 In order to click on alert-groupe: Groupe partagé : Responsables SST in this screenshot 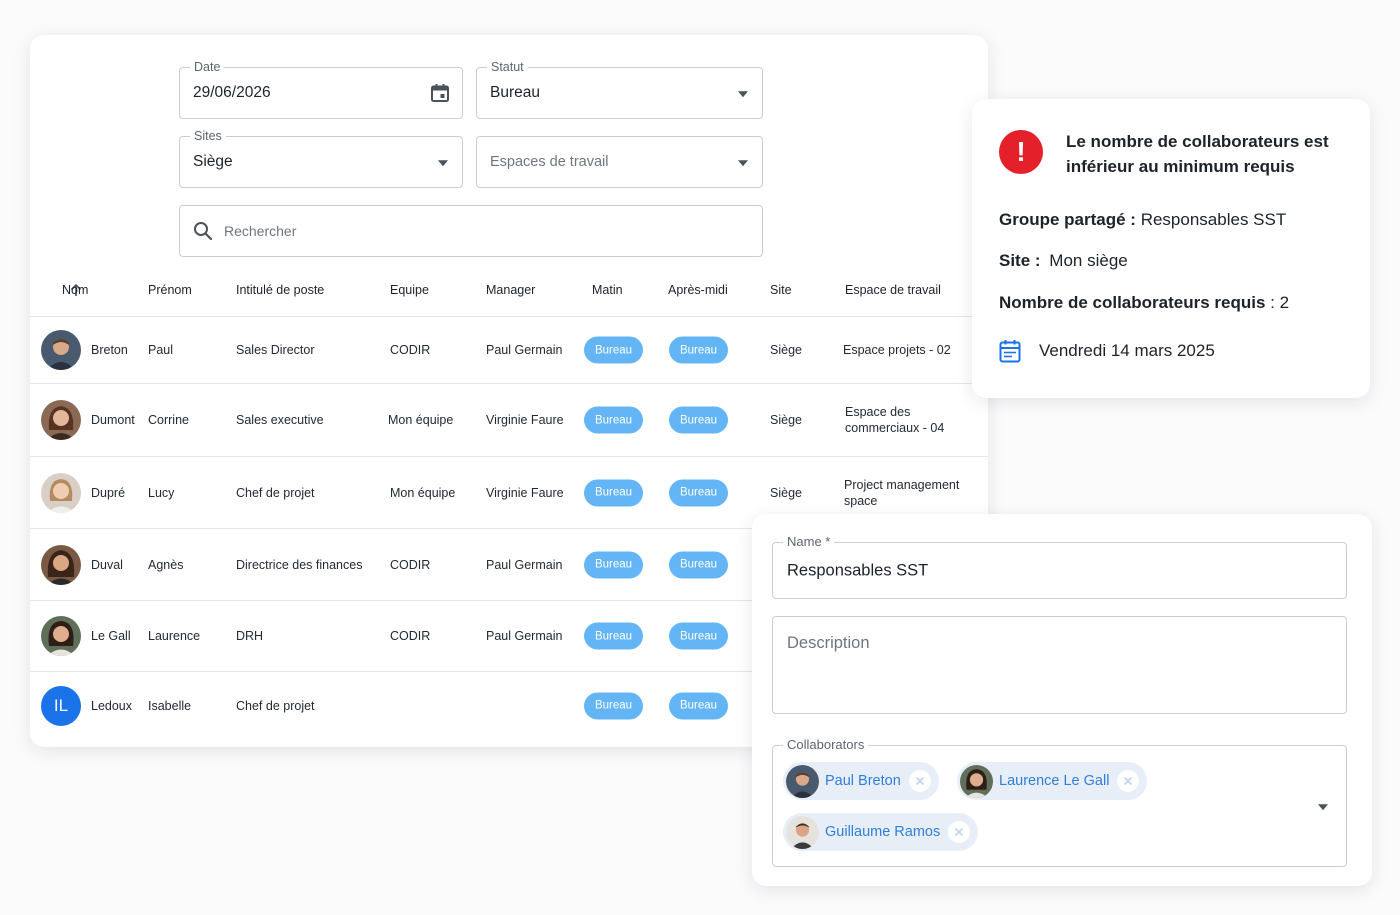, I will do `click(1142, 220)`.